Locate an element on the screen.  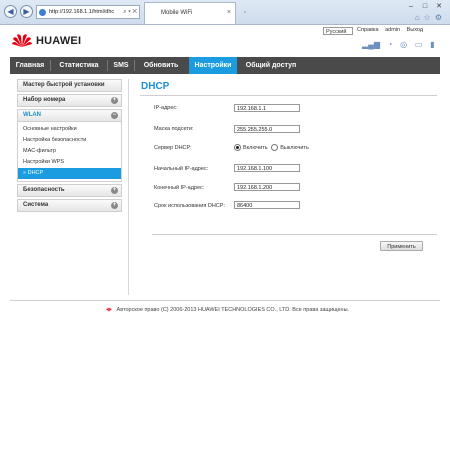
sidebar-subitem-basic: Основные настройки is located at coordinates (69, 129).